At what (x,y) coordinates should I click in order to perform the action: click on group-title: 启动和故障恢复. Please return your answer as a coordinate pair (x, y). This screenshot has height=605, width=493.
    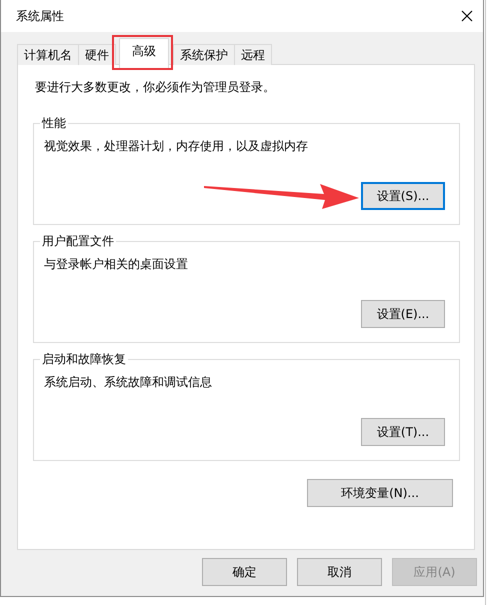
    Looking at the image, I should click on (84, 359).